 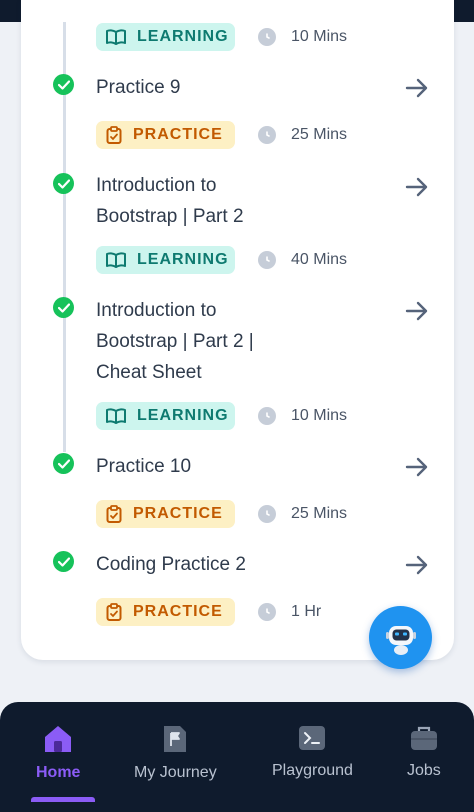 I want to click on duration-text: 40 Mins, so click(x=319, y=259).